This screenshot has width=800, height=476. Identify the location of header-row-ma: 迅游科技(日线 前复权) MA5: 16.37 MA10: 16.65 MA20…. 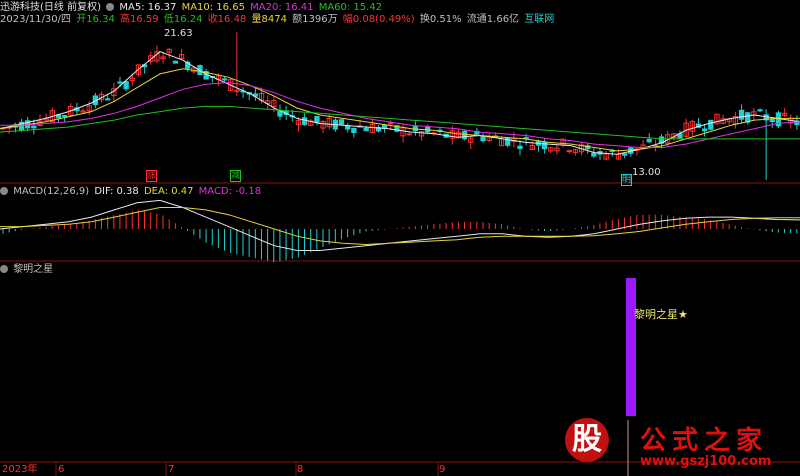
(192, 8).